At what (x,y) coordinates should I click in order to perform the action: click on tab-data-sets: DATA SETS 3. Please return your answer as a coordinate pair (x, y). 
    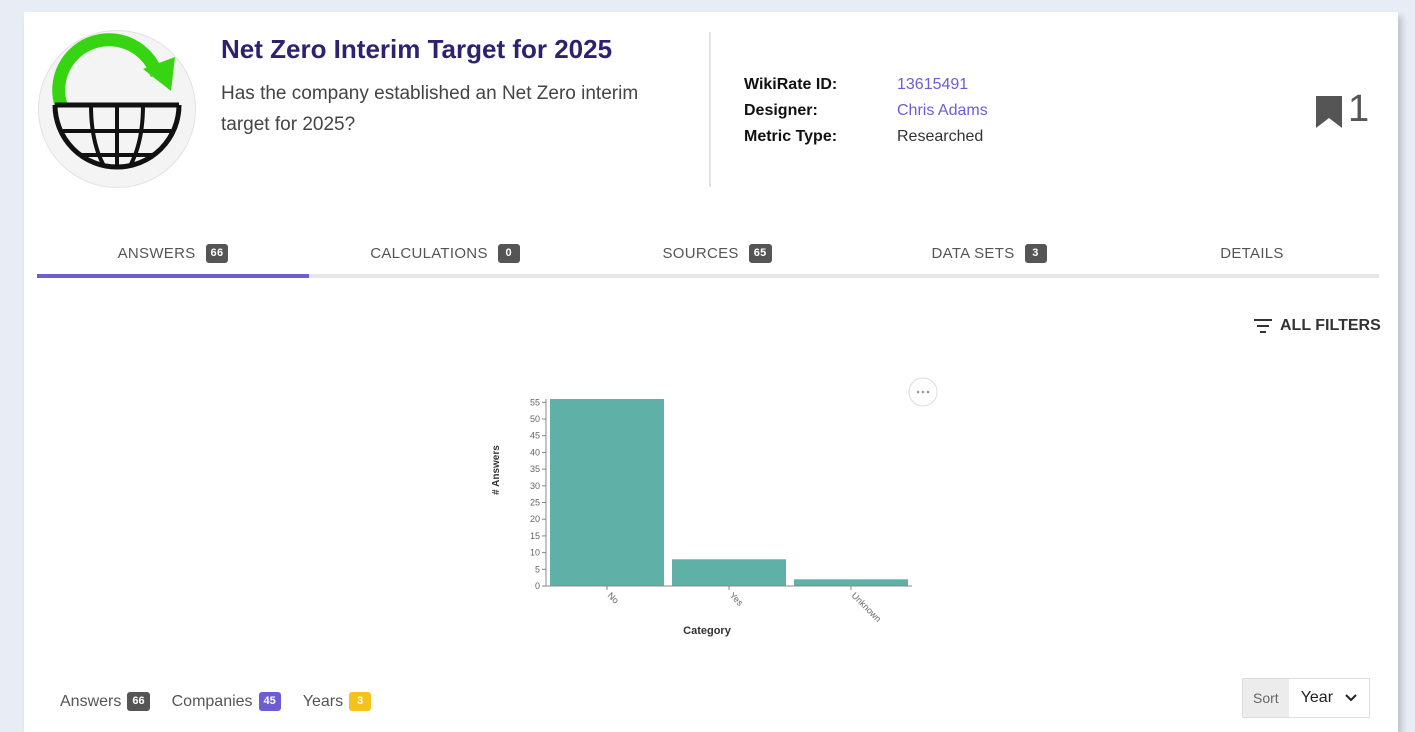
    Looking at the image, I should click on (989, 253).